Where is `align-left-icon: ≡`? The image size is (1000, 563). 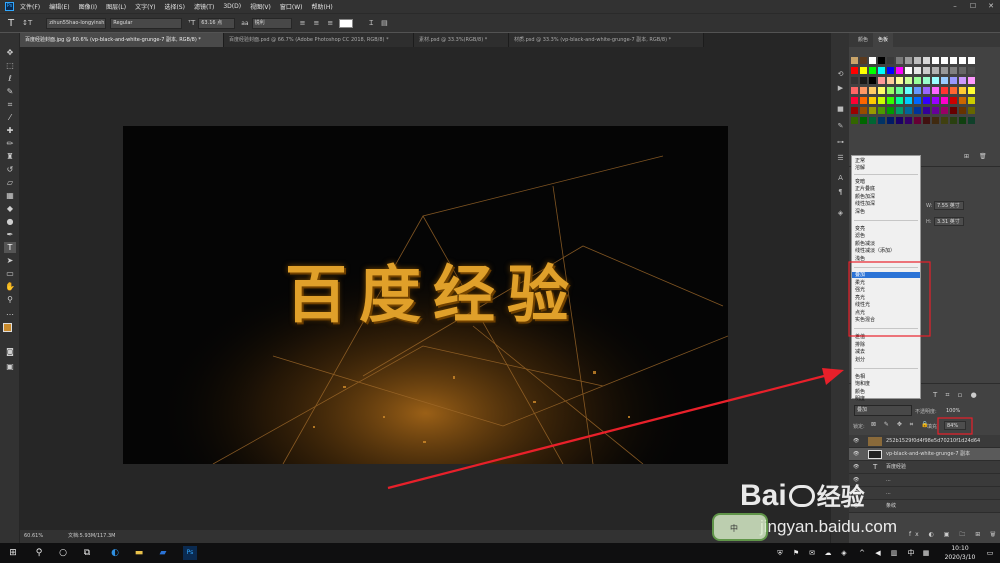 align-left-icon: ≡ is located at coordinates (303, 23).